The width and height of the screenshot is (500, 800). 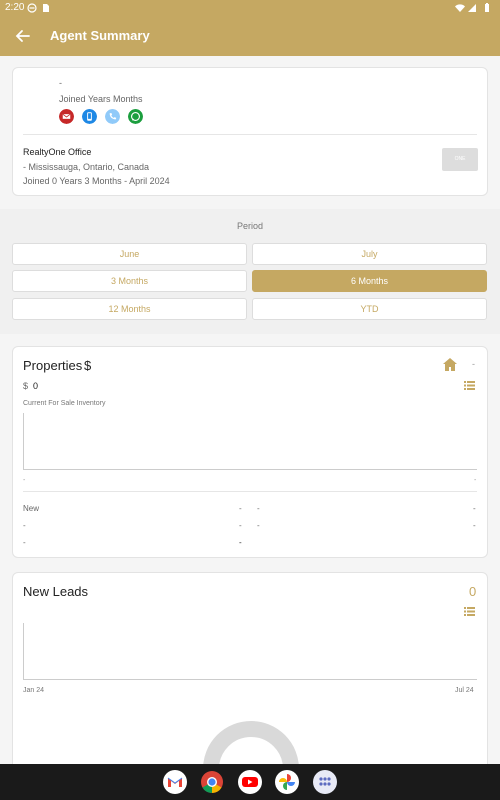 What do you see at coordinates (36, 386) in the screenshot?
I see `amount-value: 0` at bounding box center [36, 386].